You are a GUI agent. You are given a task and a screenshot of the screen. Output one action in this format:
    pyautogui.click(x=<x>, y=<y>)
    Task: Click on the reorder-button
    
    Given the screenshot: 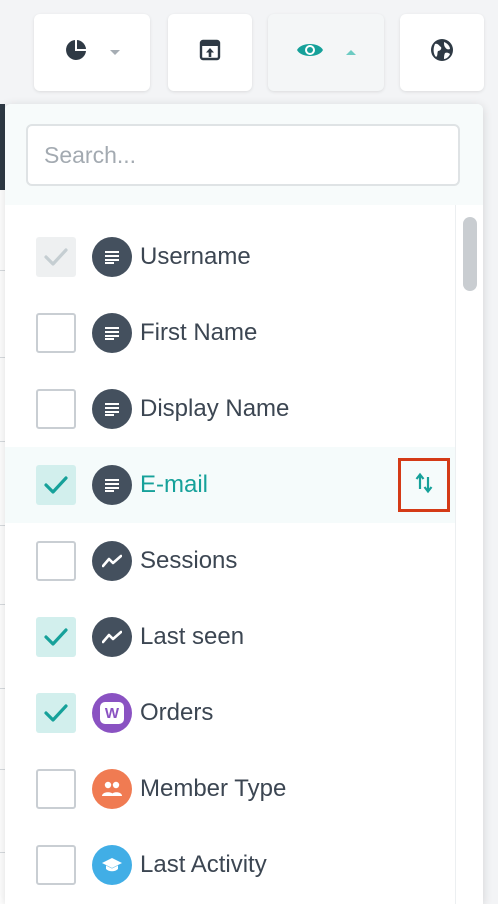 What is the action you would take?
    pyautogui.click(x=424, y=485)
    